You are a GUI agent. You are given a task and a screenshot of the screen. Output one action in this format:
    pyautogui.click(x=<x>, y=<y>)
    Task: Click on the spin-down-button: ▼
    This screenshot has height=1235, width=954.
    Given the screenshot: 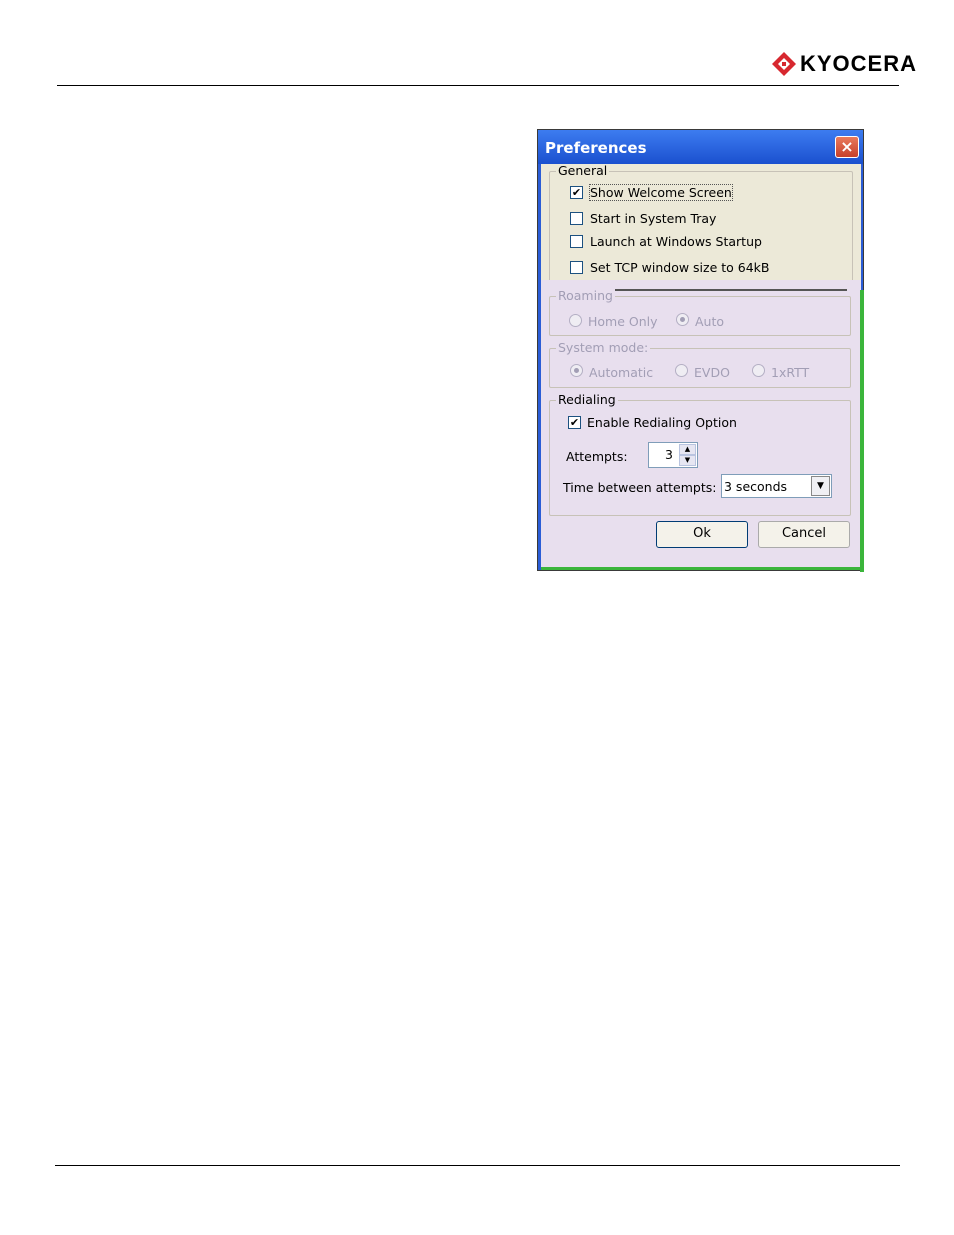 What is the action you would take?
    pyautogui.click(x=687, y=460)
    